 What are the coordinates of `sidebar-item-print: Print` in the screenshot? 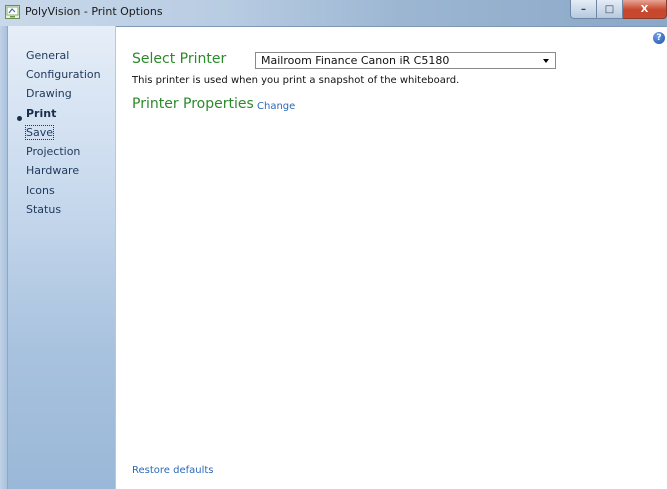 It's located at (41, 113).